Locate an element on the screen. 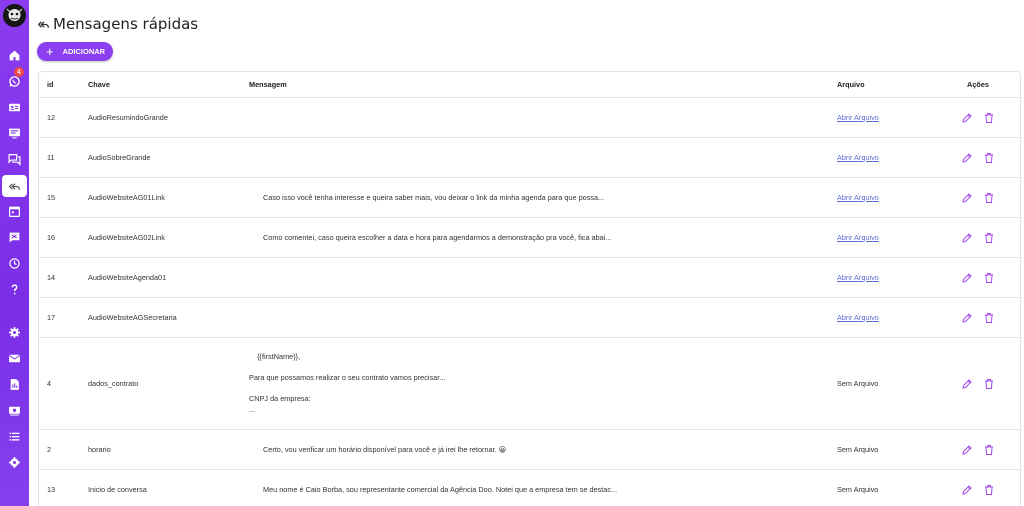 The image size is (1024, 506). sidebar-item-tags is located at coordinates (14, 237).